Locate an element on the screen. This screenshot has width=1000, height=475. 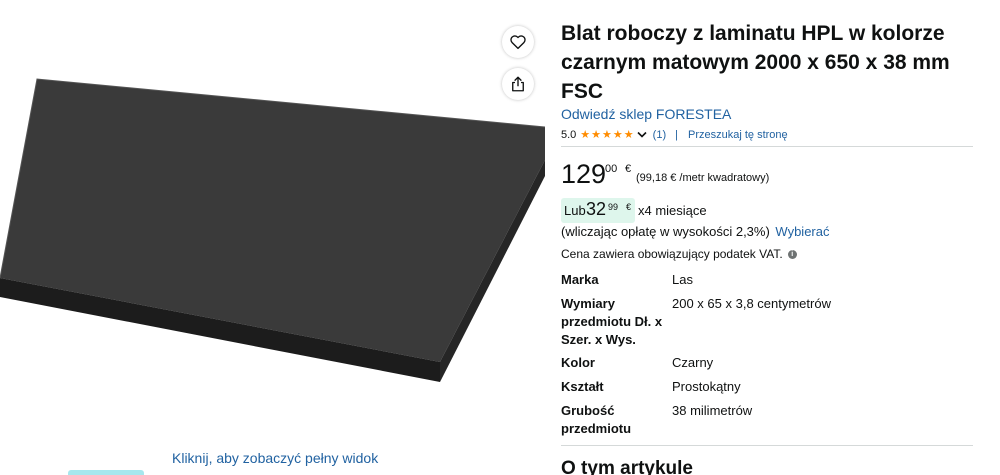
search-page-link: Przeszukaj tę stronę is located at coordinates (738, 135).